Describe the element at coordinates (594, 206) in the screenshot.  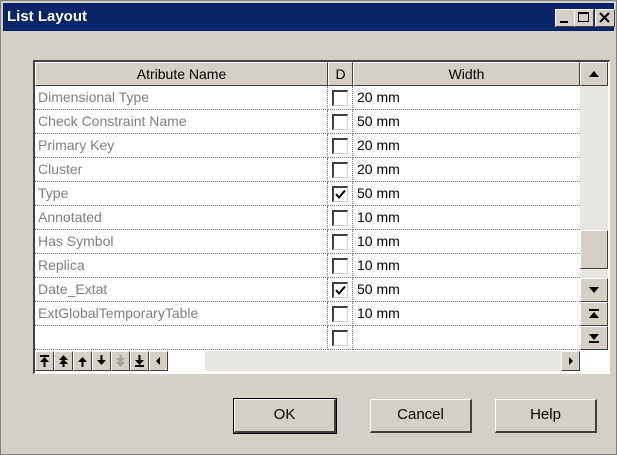
I see `vertical-scrollbar` at that location.